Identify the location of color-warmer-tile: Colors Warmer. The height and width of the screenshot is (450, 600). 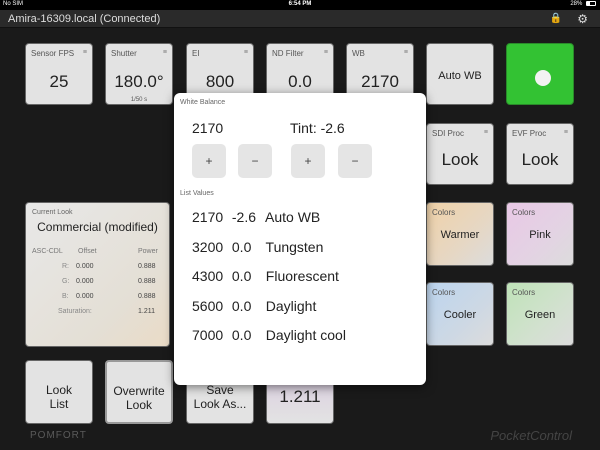
(460, 234).